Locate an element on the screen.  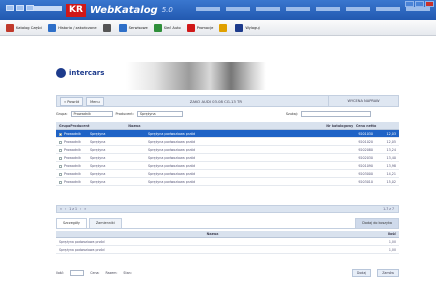
company-name: intercars is located at coordinates (87, 73).